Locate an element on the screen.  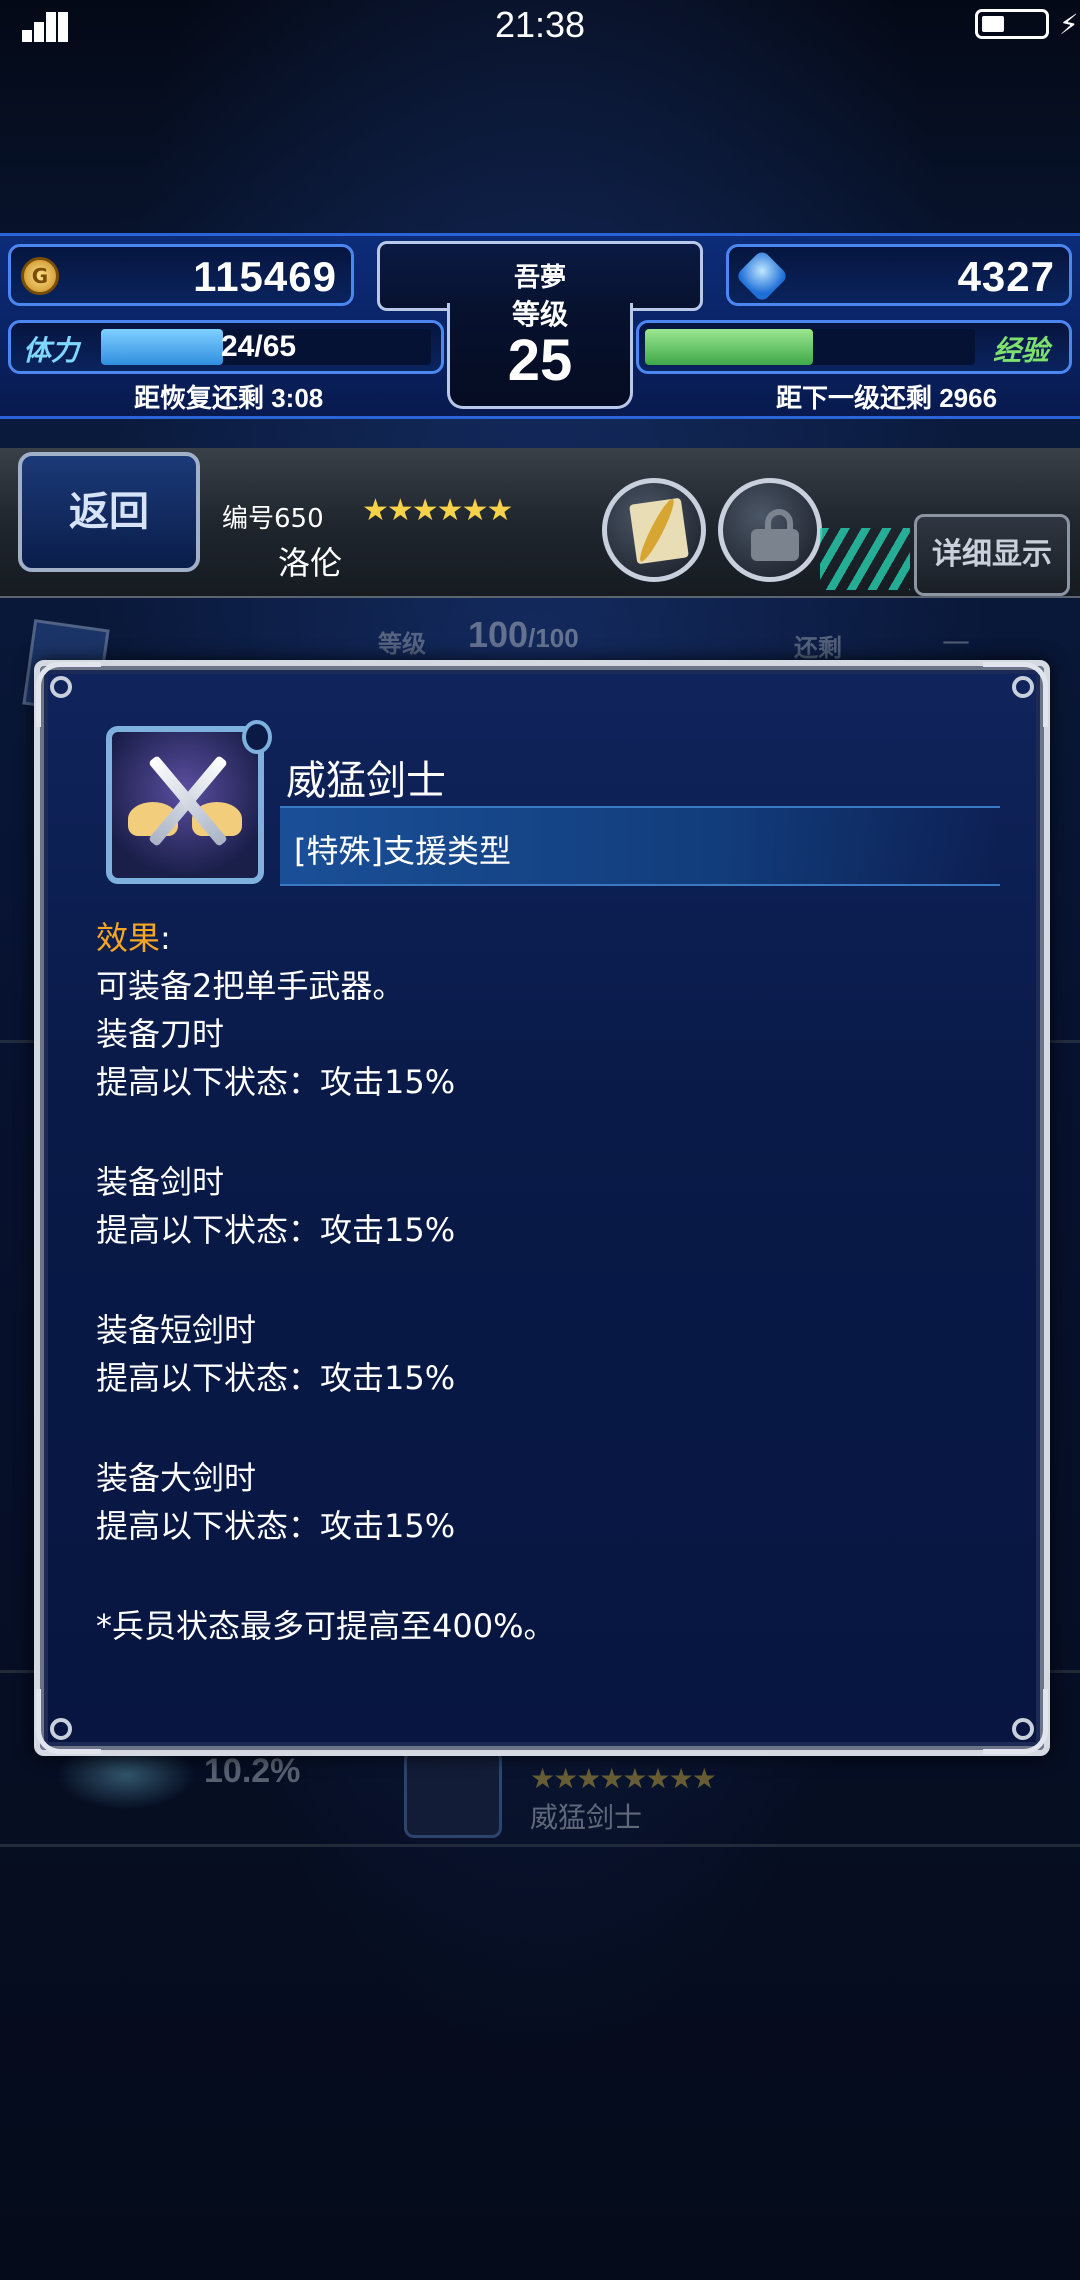
ability-type: [特殊]支援类型 is located at coordinates (402, 851).